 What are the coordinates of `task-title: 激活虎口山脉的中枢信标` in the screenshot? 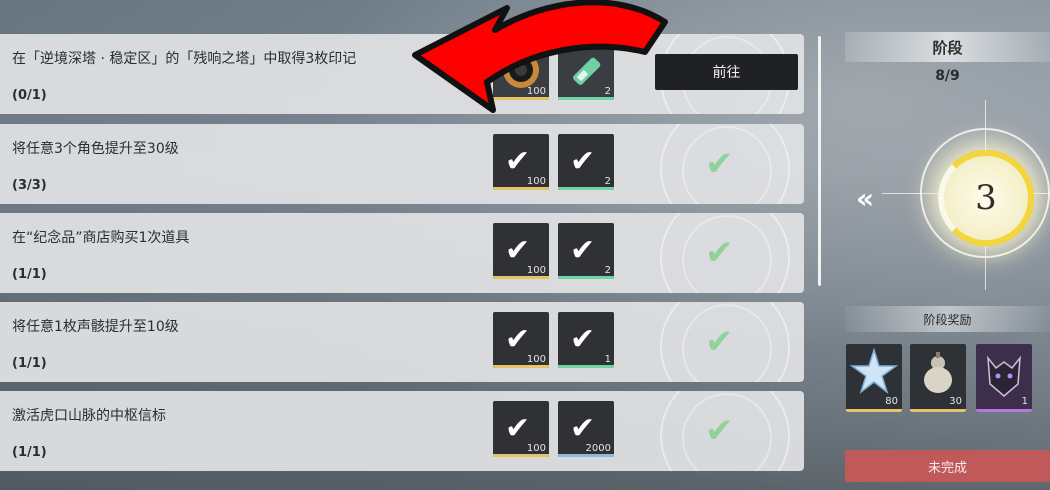 It's located at (89, 416).